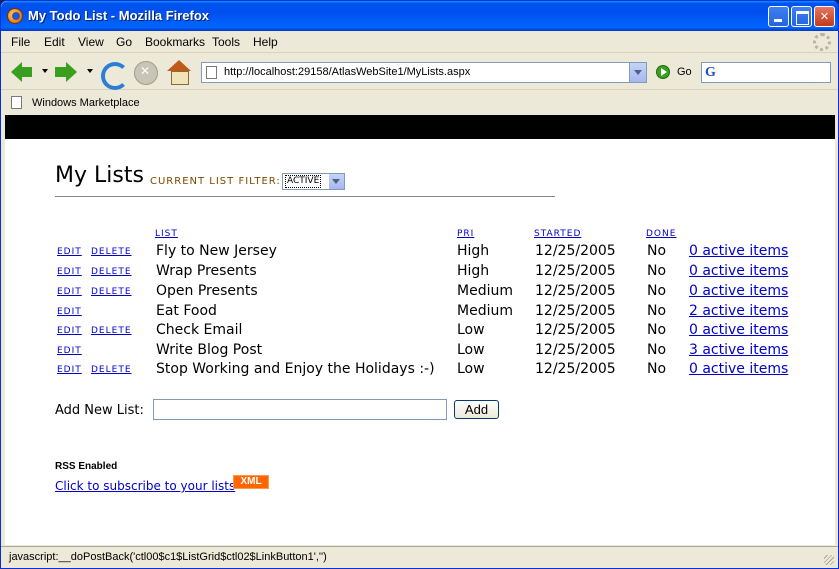 The height and width of the screenshot is (569, 839). I want to click on list-name: Wrap Presents, so click(206, 271).